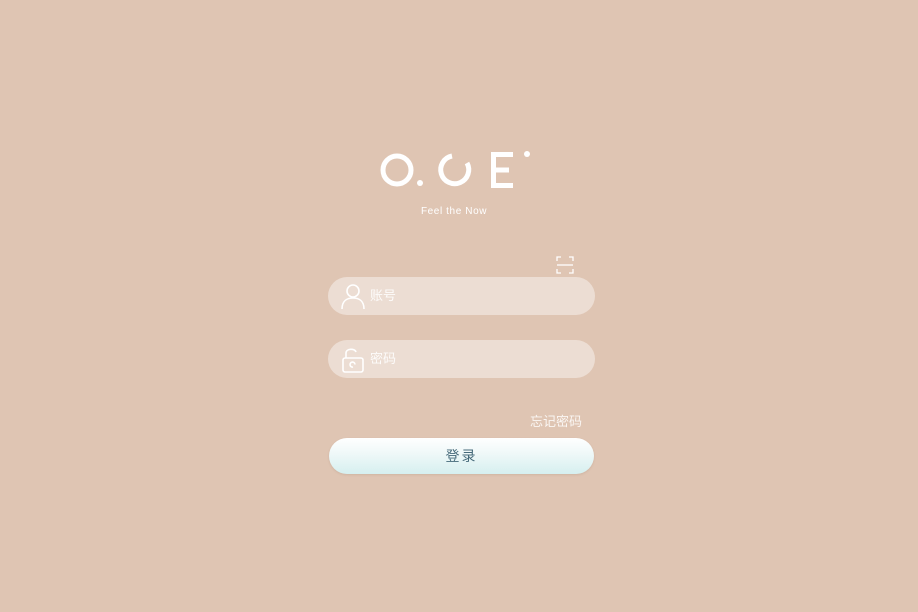  Describe the element at coordinates (353, 360) in the screenshot. I see `unlock-icon` at that location.